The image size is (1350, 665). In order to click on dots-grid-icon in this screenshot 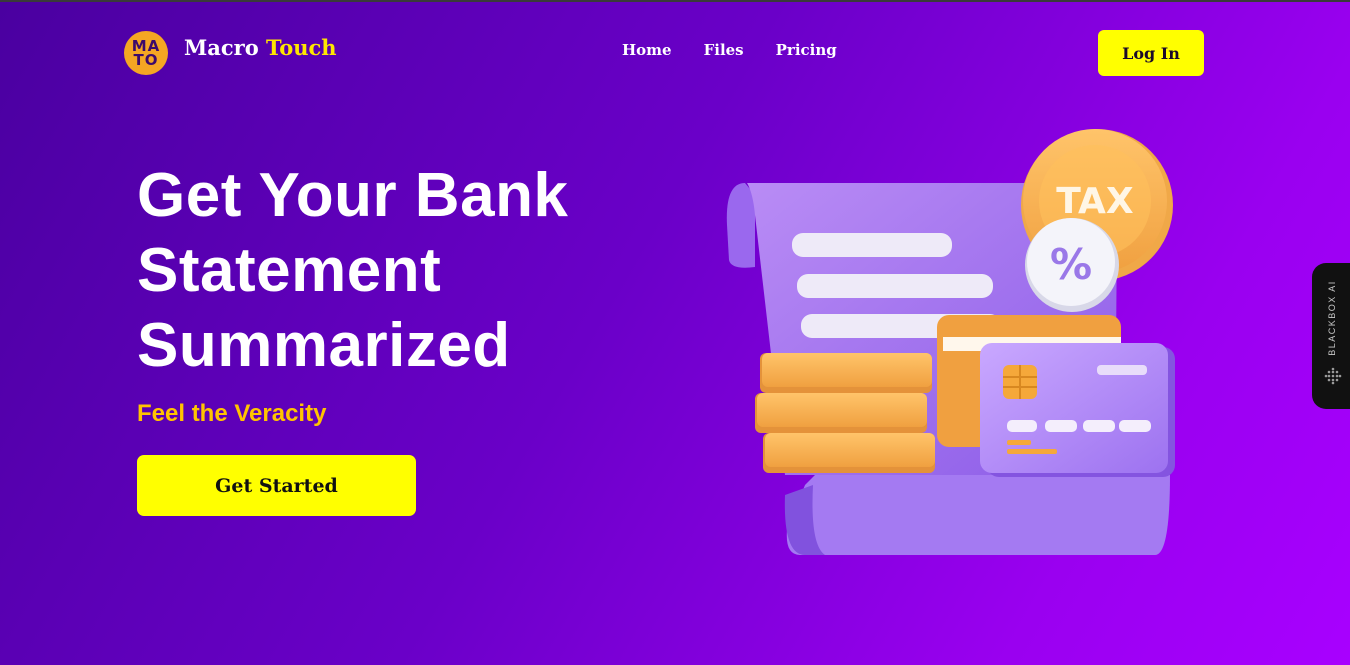, I will do `click(1333, 376)`.